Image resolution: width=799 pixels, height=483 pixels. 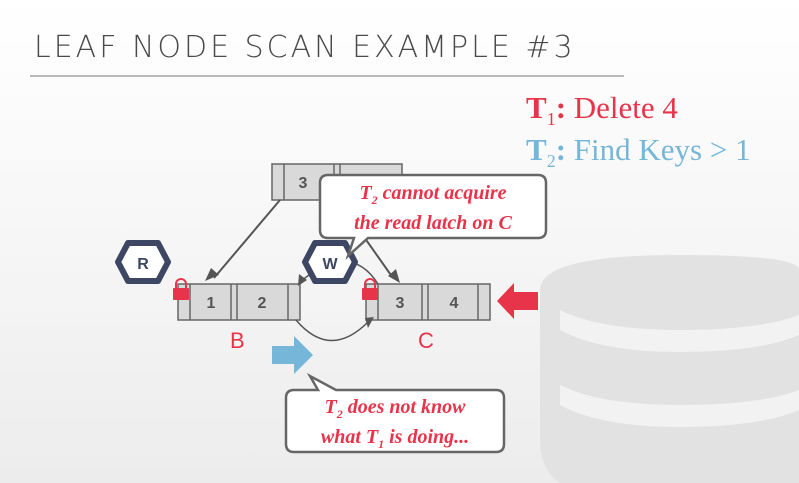 What do you see at coordinates (400, 303) in the screenshot?
I see `leaf-c-key-1: 3` at bounding box center [400, 303].